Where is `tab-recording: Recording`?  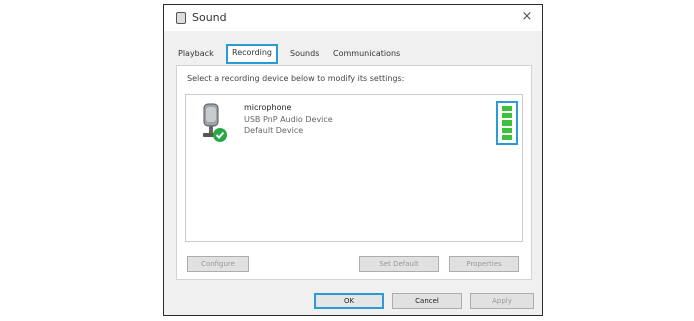 tab-recording: Recording is located at coordinates (252, 54).